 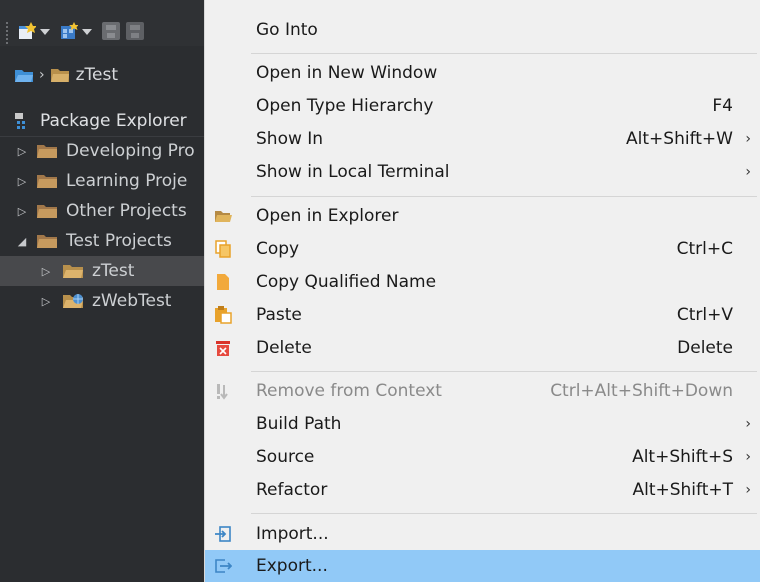 I want to click on menu-item-copy: Copy Ctrl+C, so click(x=482, y=249).